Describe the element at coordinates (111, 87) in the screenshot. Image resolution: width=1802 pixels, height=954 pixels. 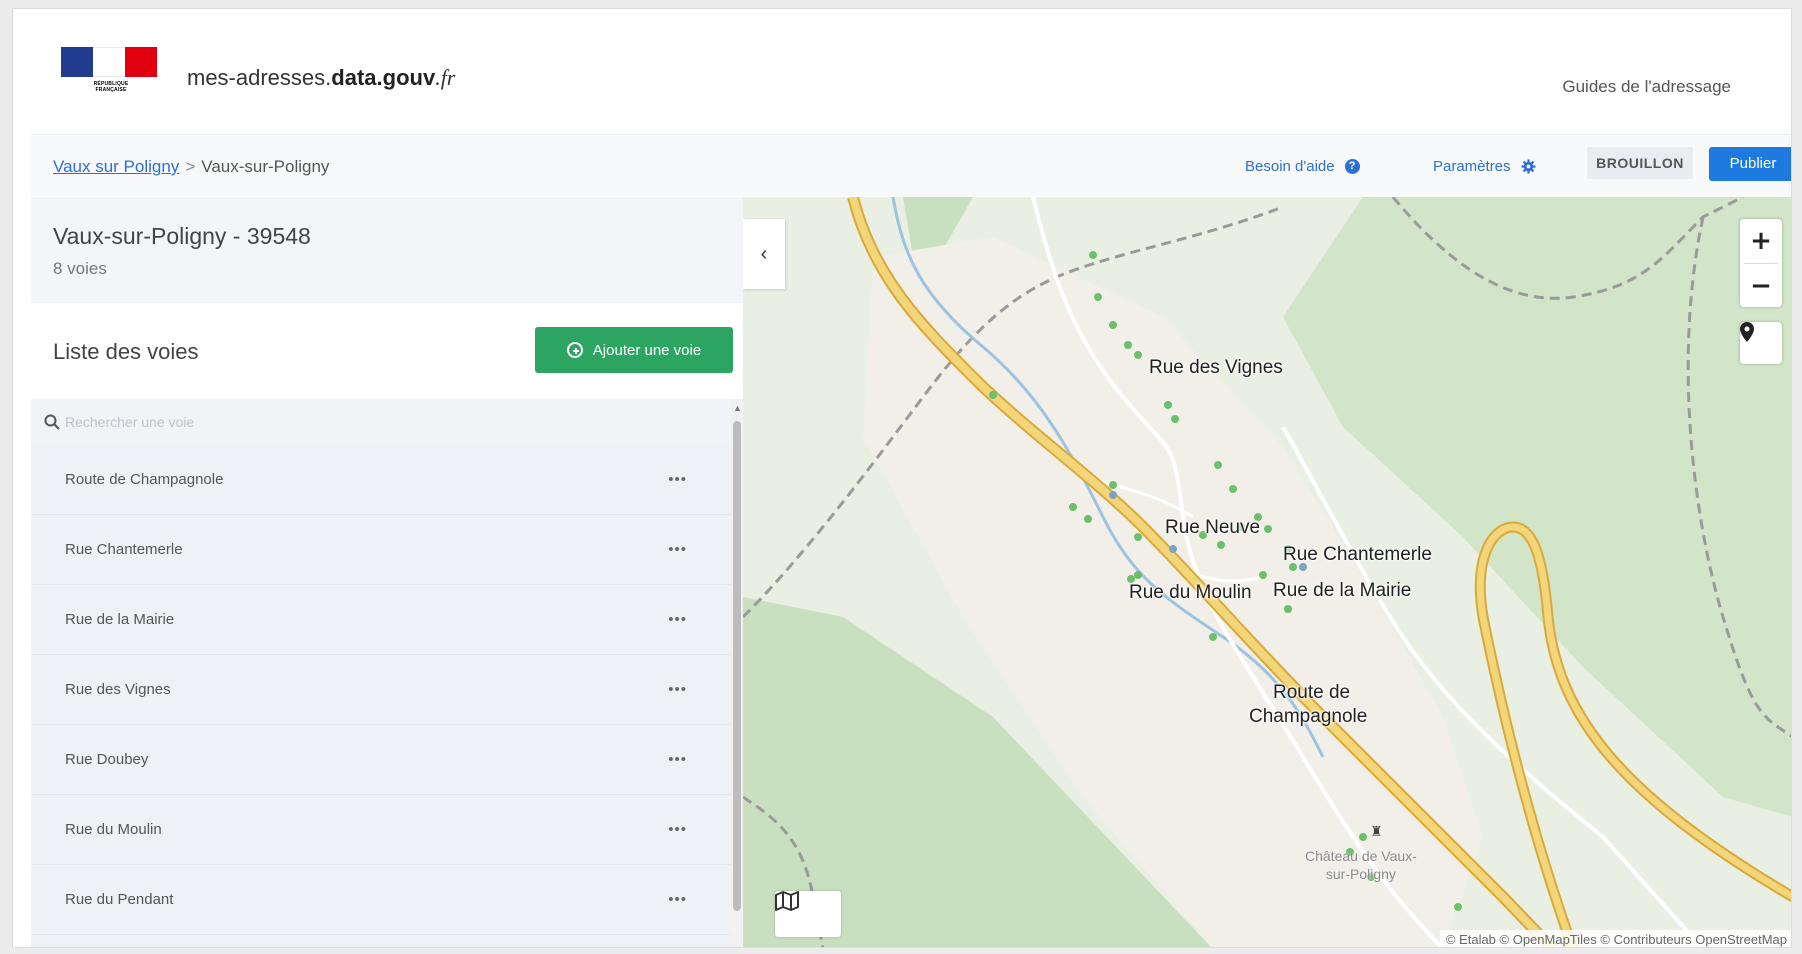
I see `logo-text: RÉPUBLIQUE FRANÇAISE` at that location.